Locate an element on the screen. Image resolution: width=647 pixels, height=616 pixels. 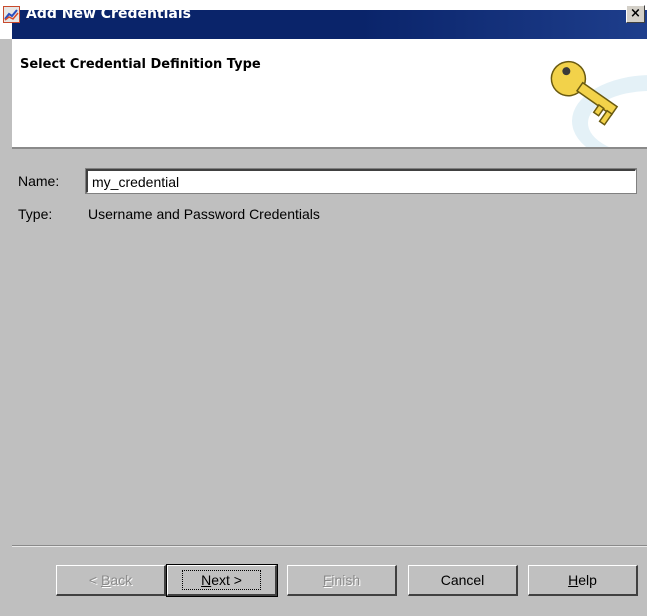
help-button: Help is located at coordinates (583, 580).